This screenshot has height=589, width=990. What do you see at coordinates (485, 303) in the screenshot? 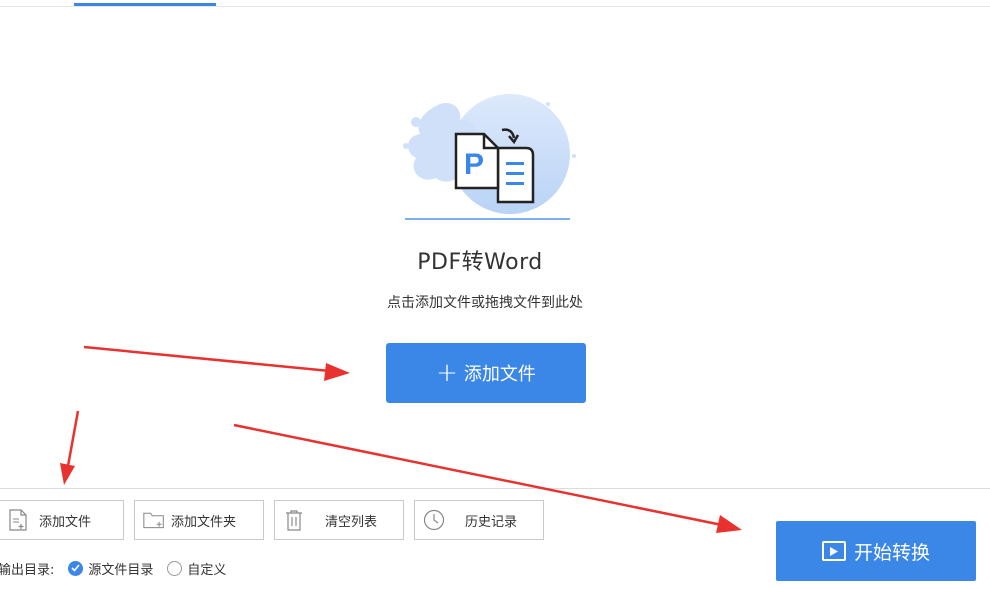
I see `drop-hint: 点击添加文件或拖拽文件到此处` at bounding box center [485, 303].